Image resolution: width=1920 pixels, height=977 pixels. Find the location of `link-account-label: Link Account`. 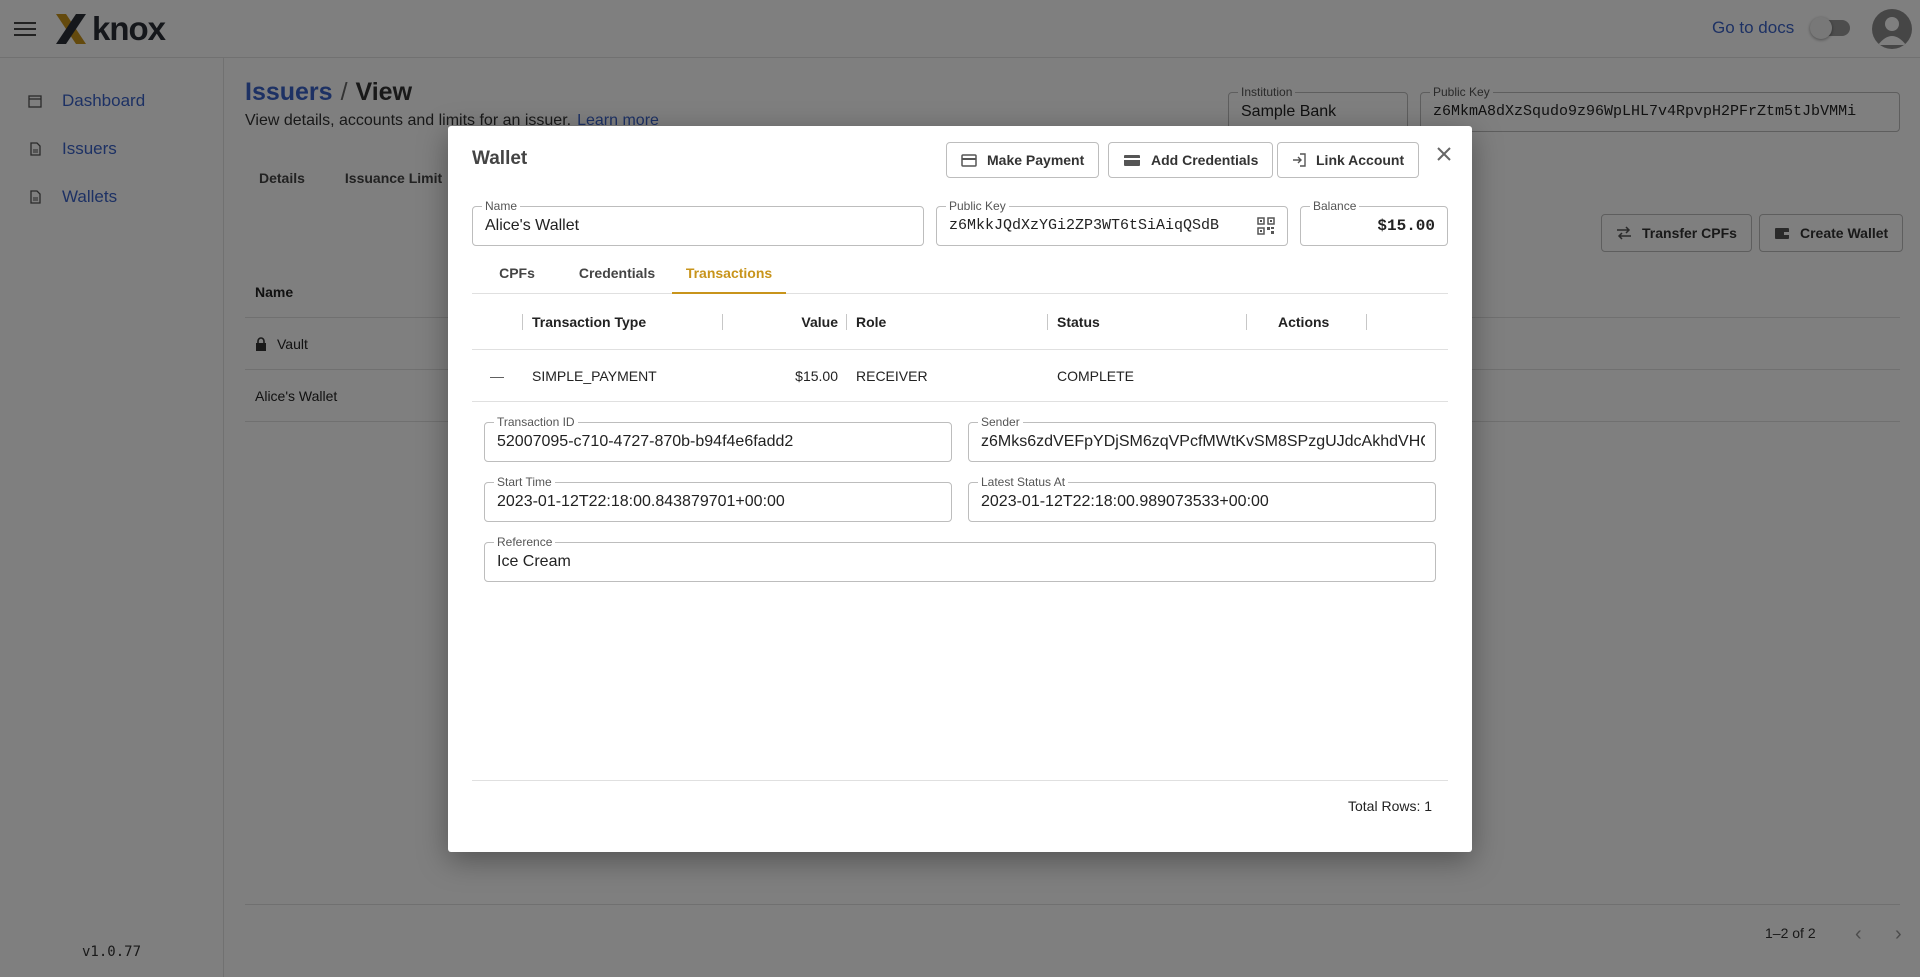

link-account-label: Link Account is located at coordinates (1360, 160).